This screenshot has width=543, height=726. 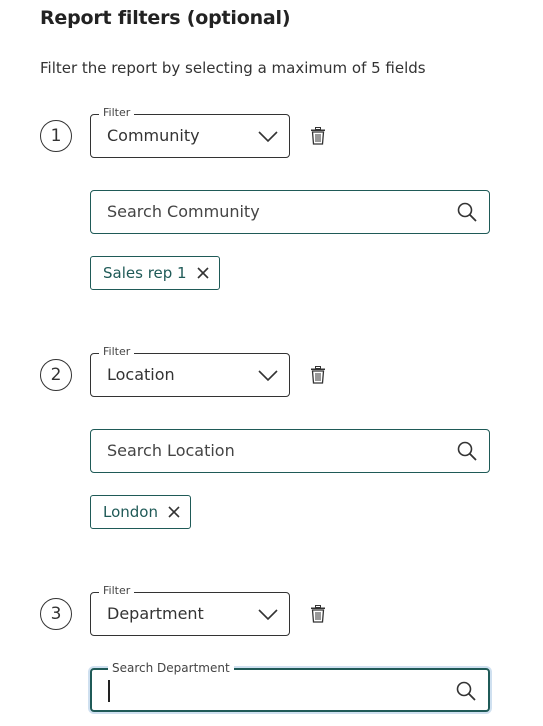 I want to click on search-placeholder: Search Location, so click(x=171, y=450).